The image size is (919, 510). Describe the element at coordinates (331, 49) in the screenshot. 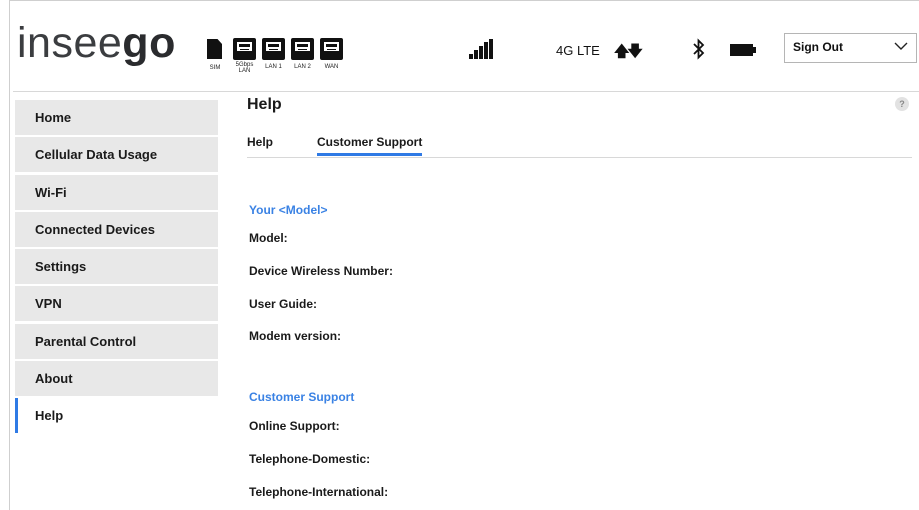

I see `ethernet-wan-icon` at that location.